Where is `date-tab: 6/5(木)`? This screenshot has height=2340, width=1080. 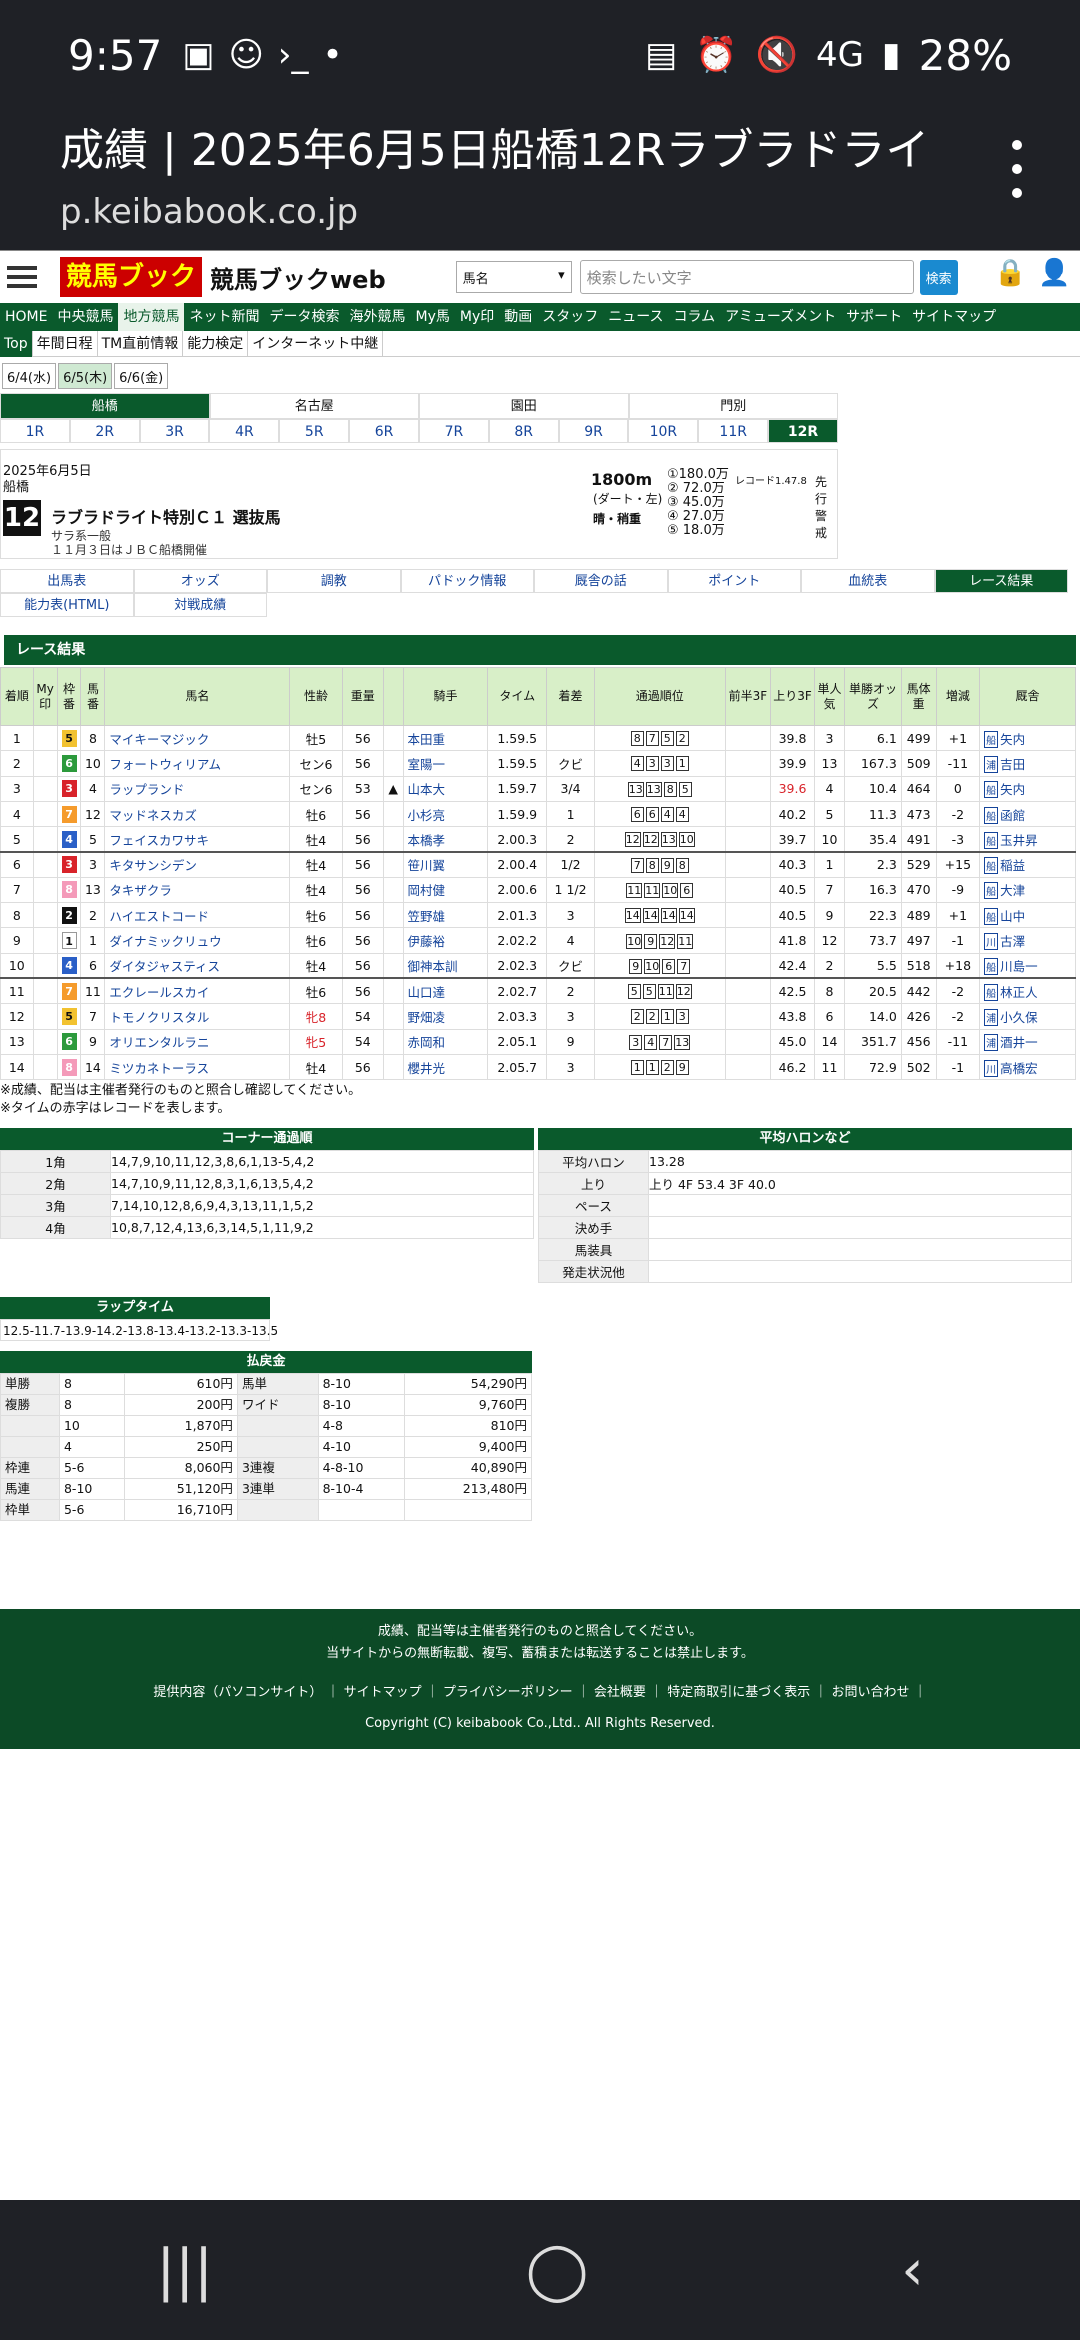
date-tab: 6/5(木) is located at coordinates (85, 376).